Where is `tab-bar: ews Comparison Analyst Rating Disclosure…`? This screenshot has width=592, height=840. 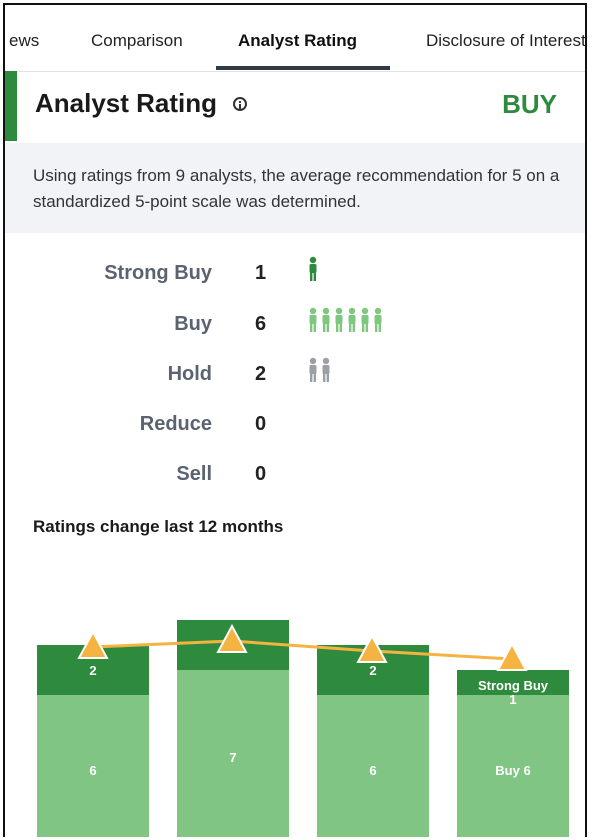
tab-bar: ews Comparison Analyst Rating Disclosure… is located at coordinates (295, 38).